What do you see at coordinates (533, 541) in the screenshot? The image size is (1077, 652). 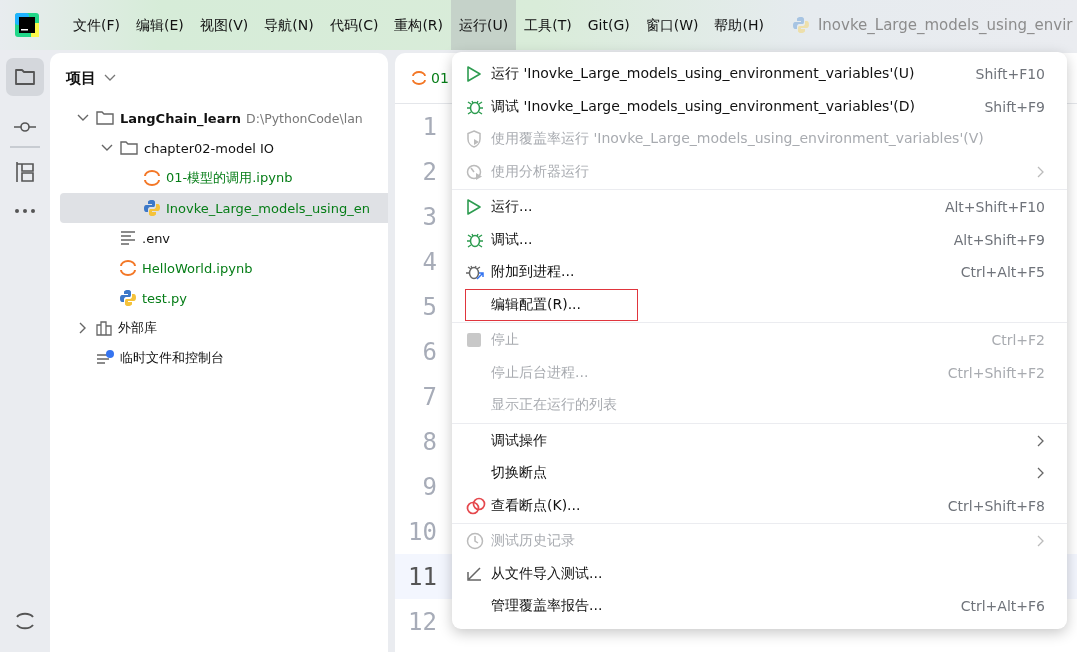 I see `menu-item-label: 测试历史记录` at bounding box center [533, 541].